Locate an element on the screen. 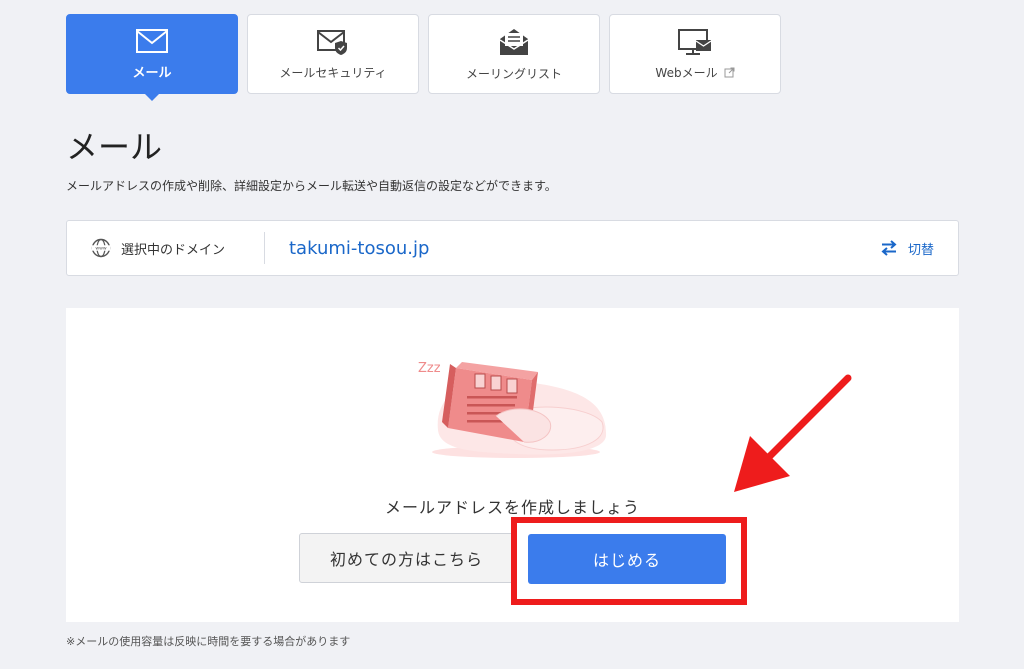  tab-mail-security-label: メールセキュリティ is located at coordinates (333, 72).